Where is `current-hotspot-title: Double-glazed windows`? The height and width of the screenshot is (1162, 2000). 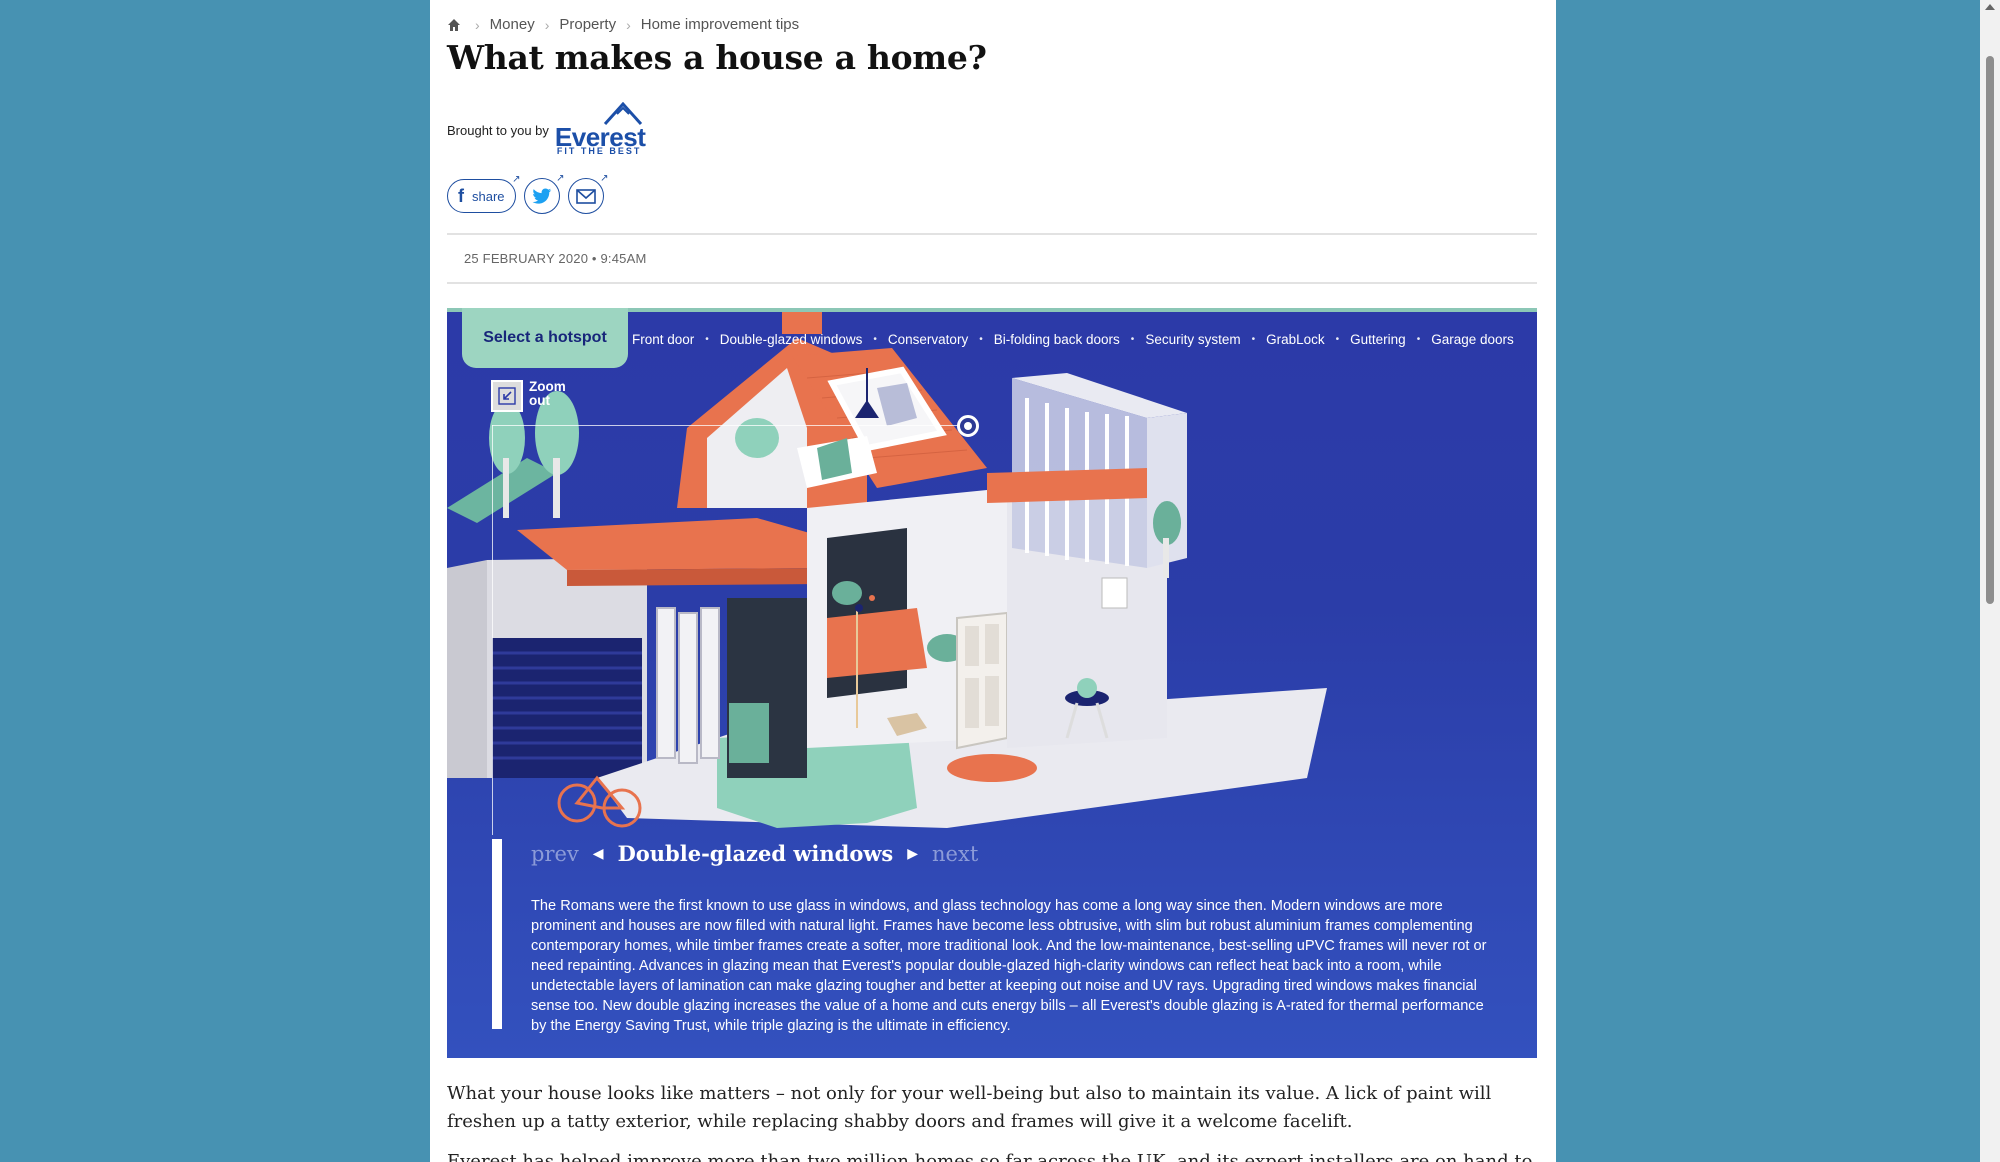
current-hotspot-title: Double-glazed windows is located at coordinates (755, 853).